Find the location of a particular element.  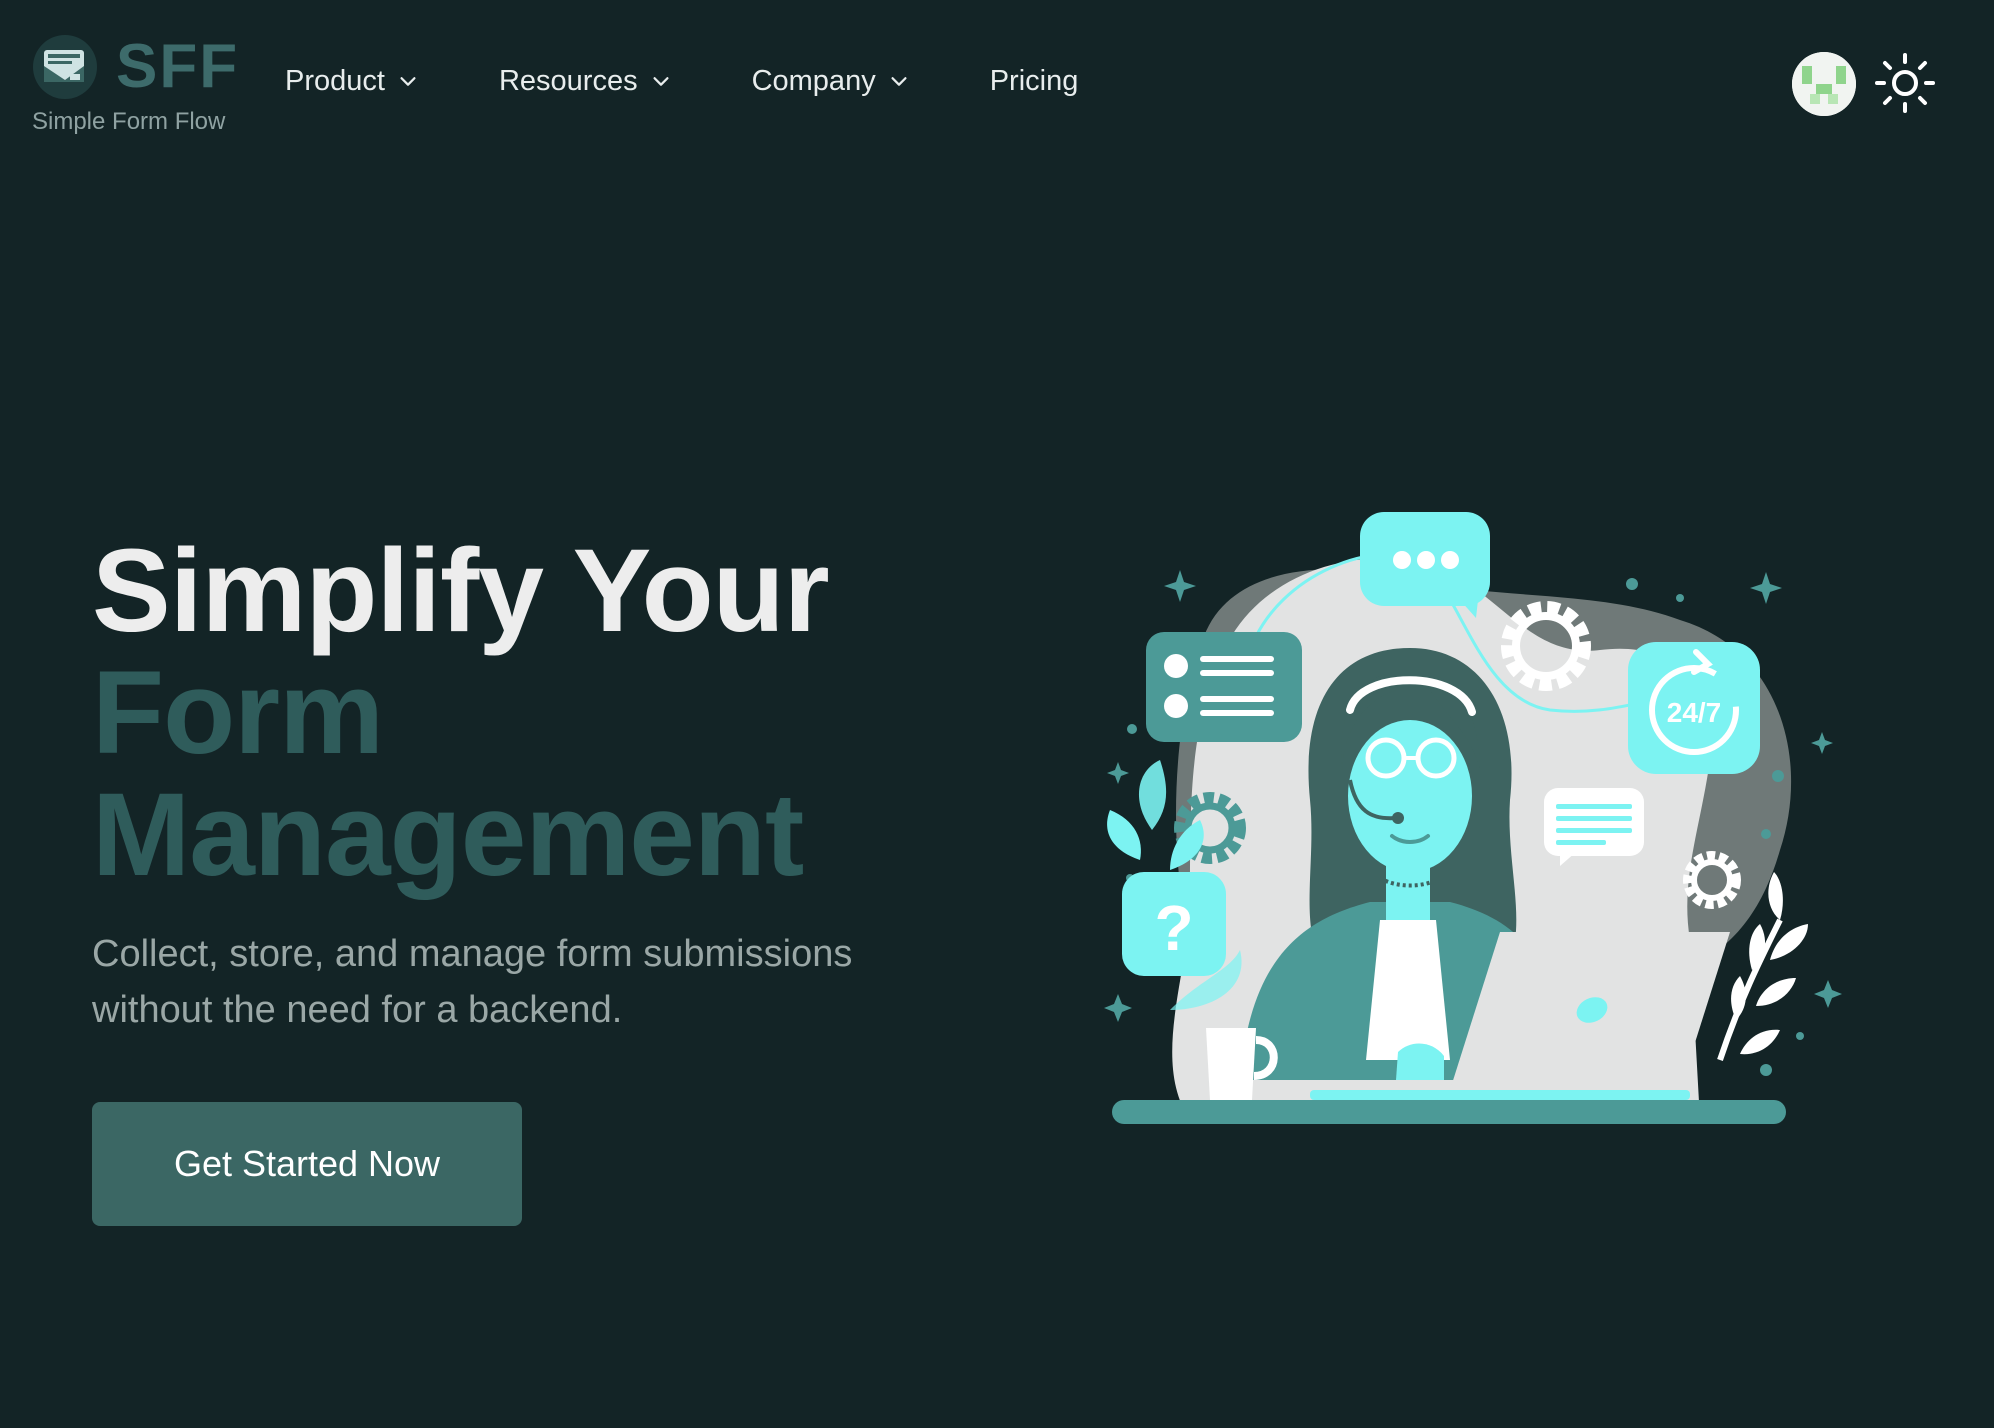

question-label: ? is located at coordinates (1173, 928).